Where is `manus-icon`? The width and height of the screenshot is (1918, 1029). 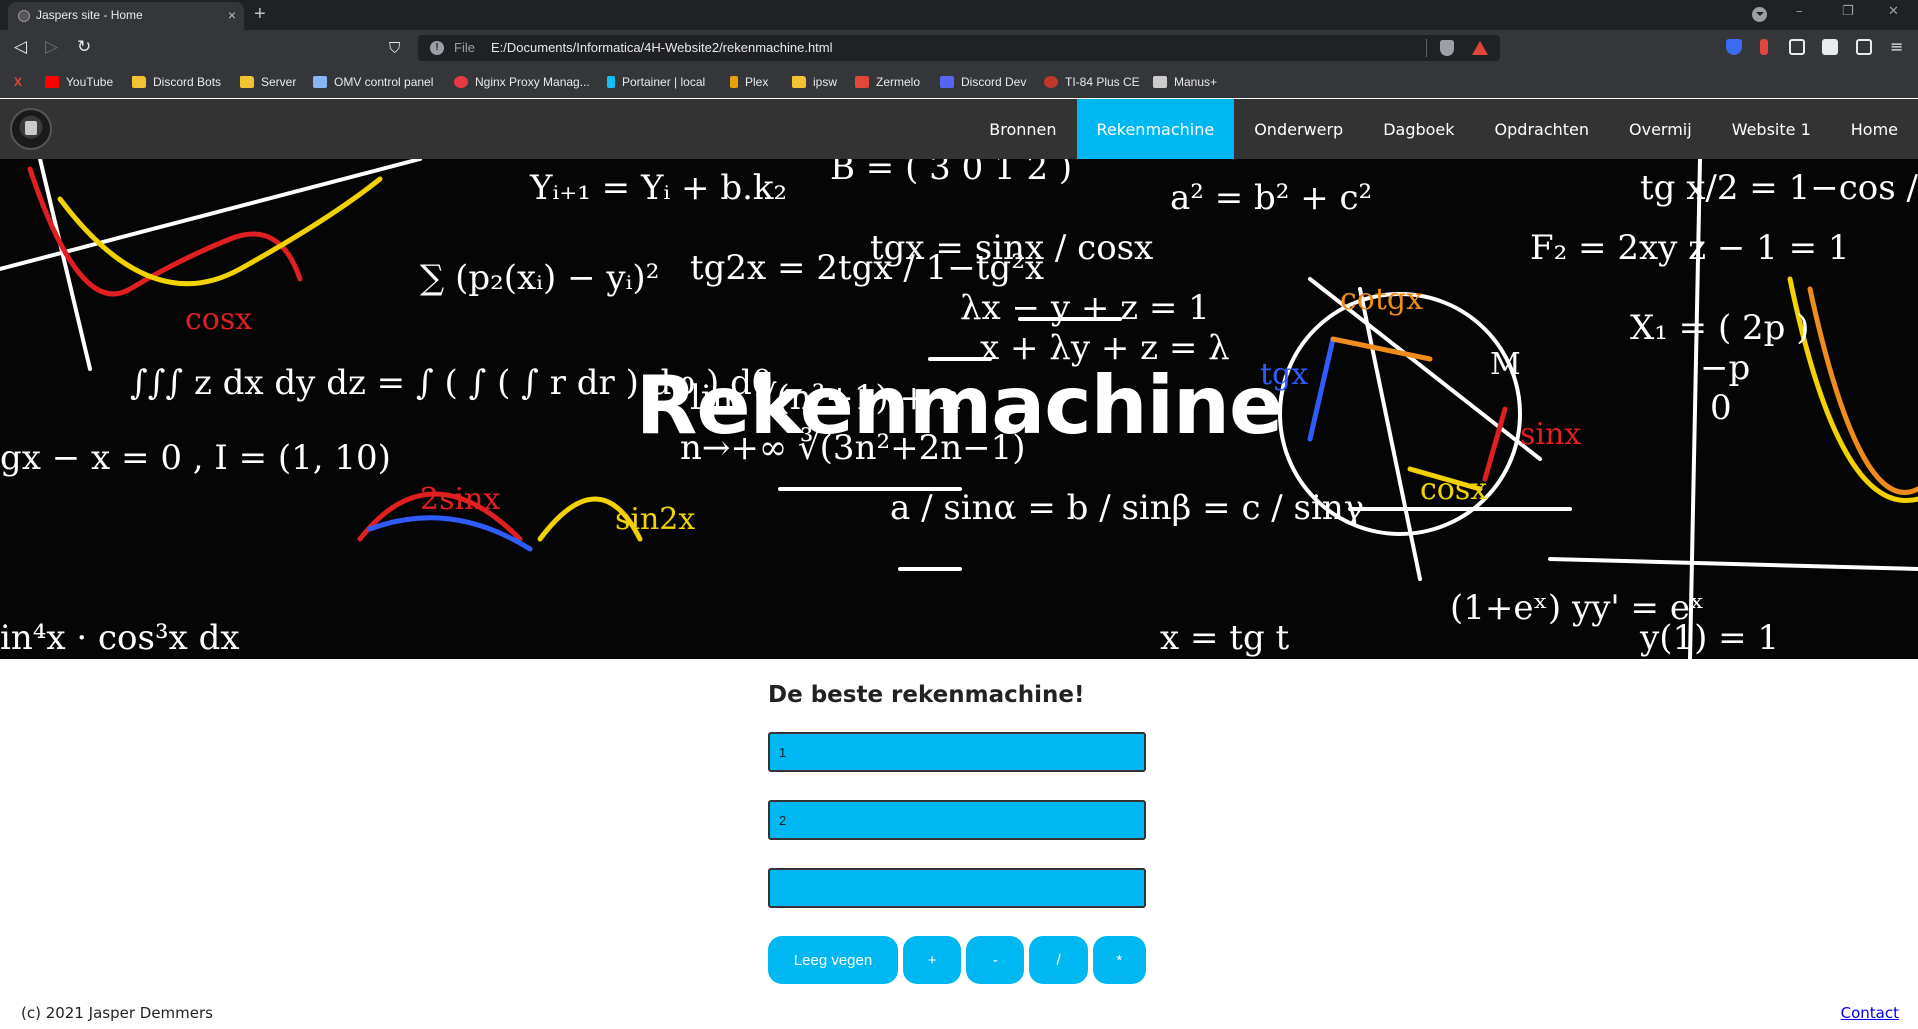 manus-icon is located at coordinates (1160, 82).